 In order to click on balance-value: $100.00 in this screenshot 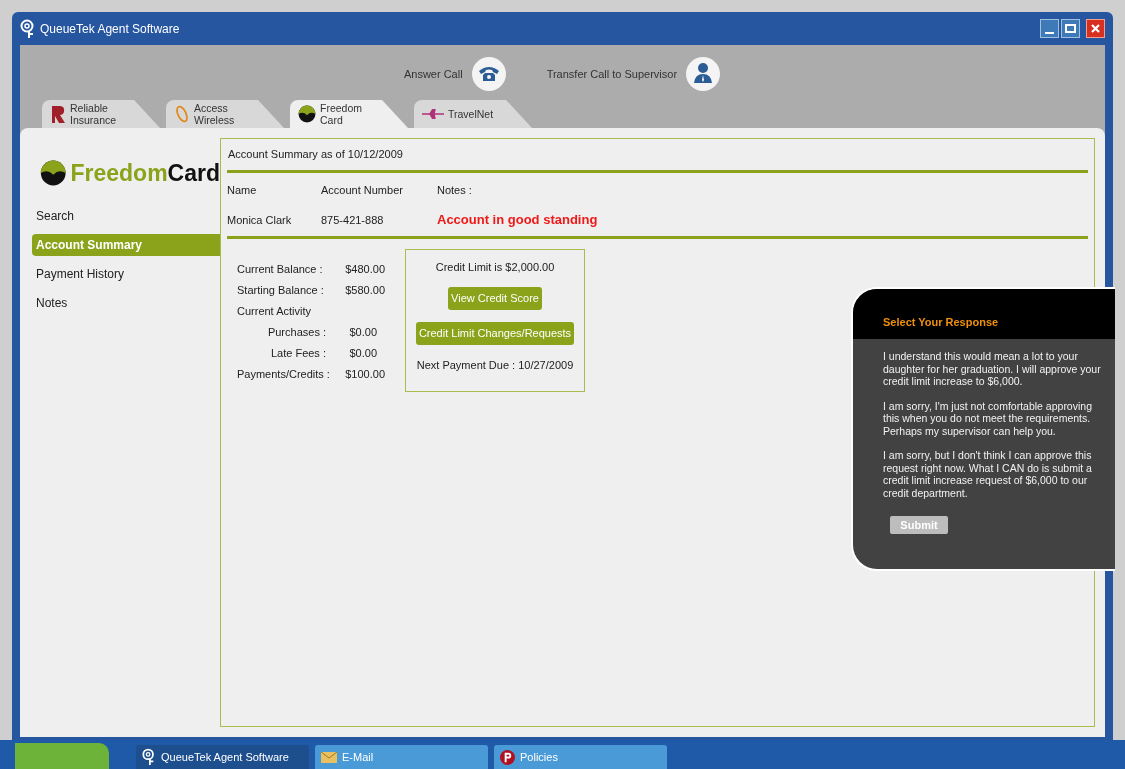, I will do `click(364, 373)`.